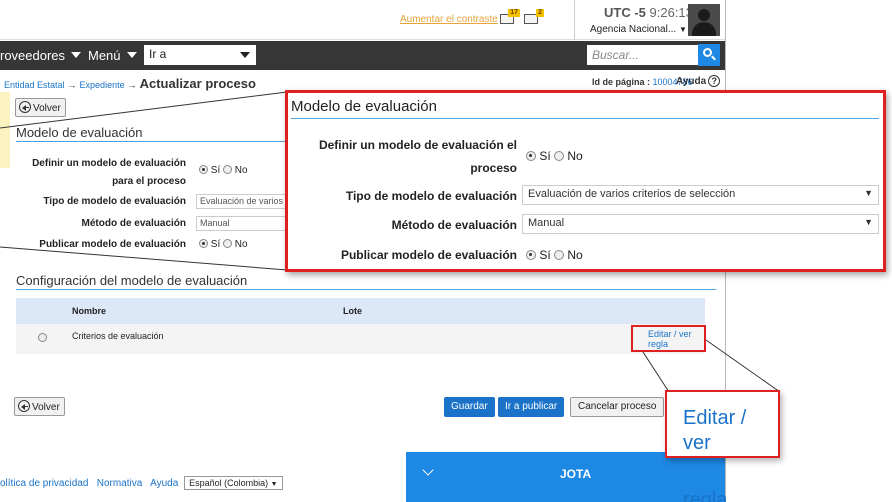  Describe the element at coordinates (112, 55) in the screenshot. I see `nav-menu: Menú` at that location.